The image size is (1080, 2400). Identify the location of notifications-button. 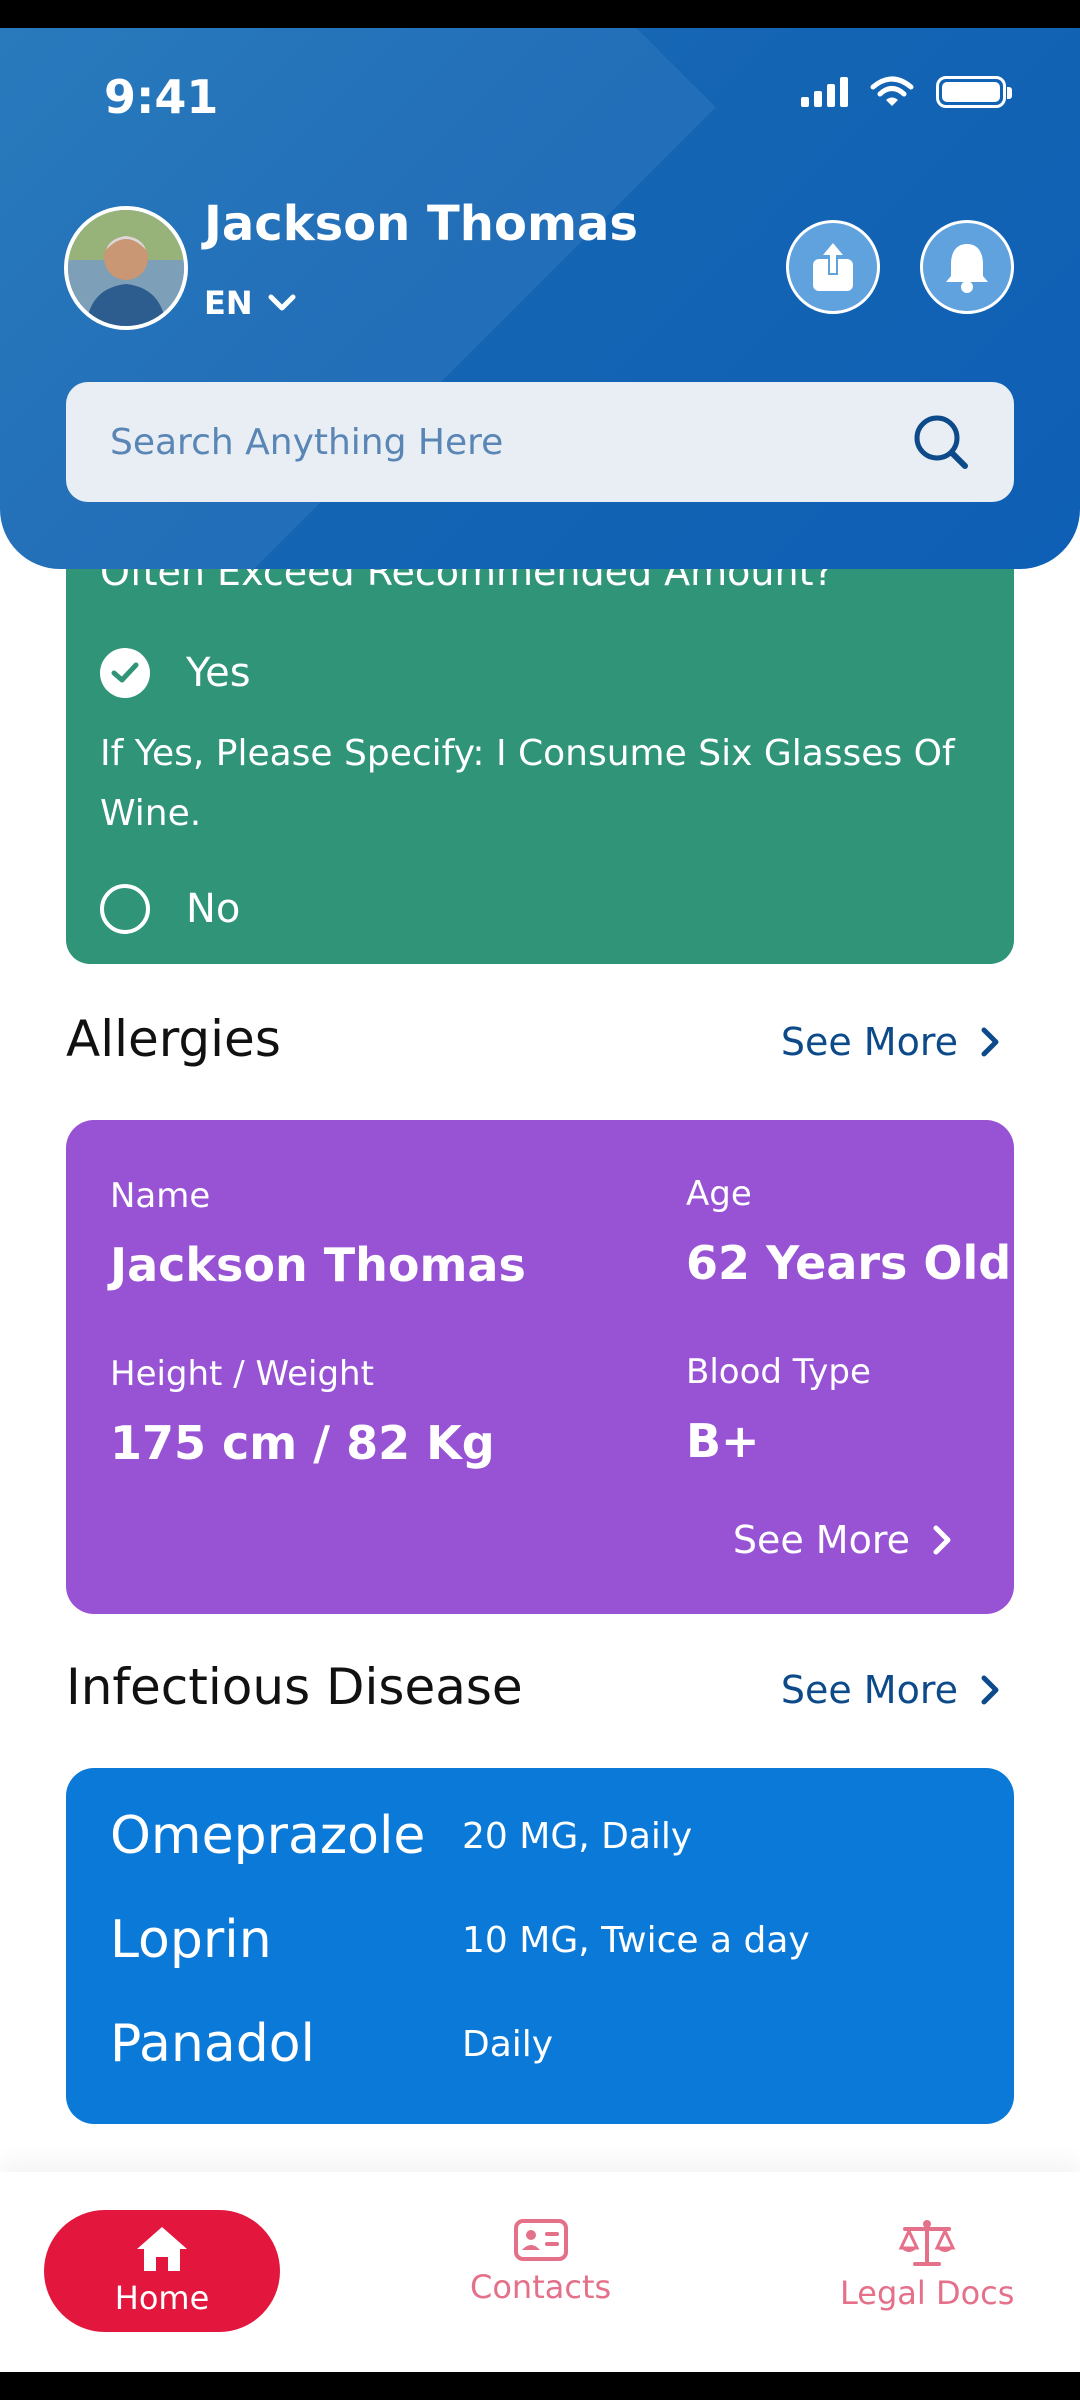
(967, 267).